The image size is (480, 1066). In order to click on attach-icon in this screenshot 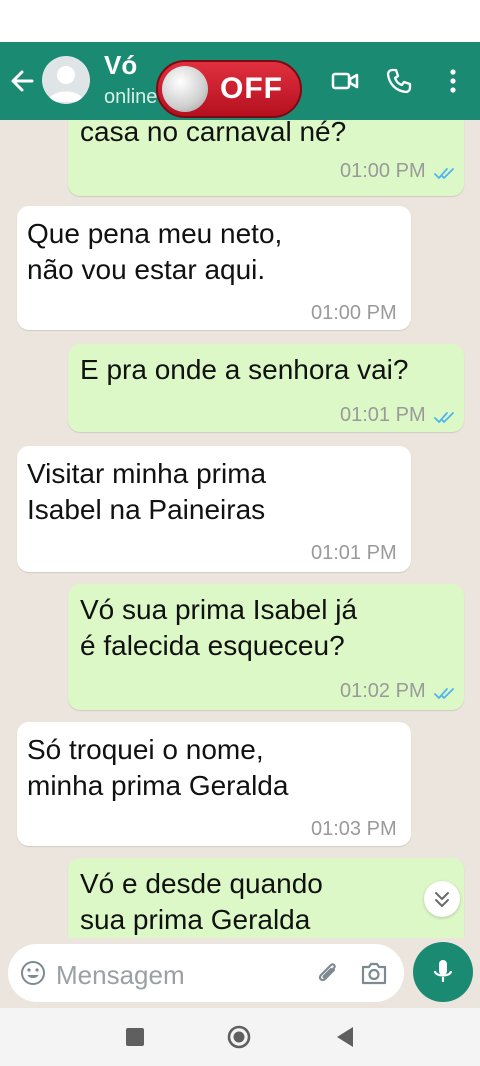, I will do `click(328, 973)`.